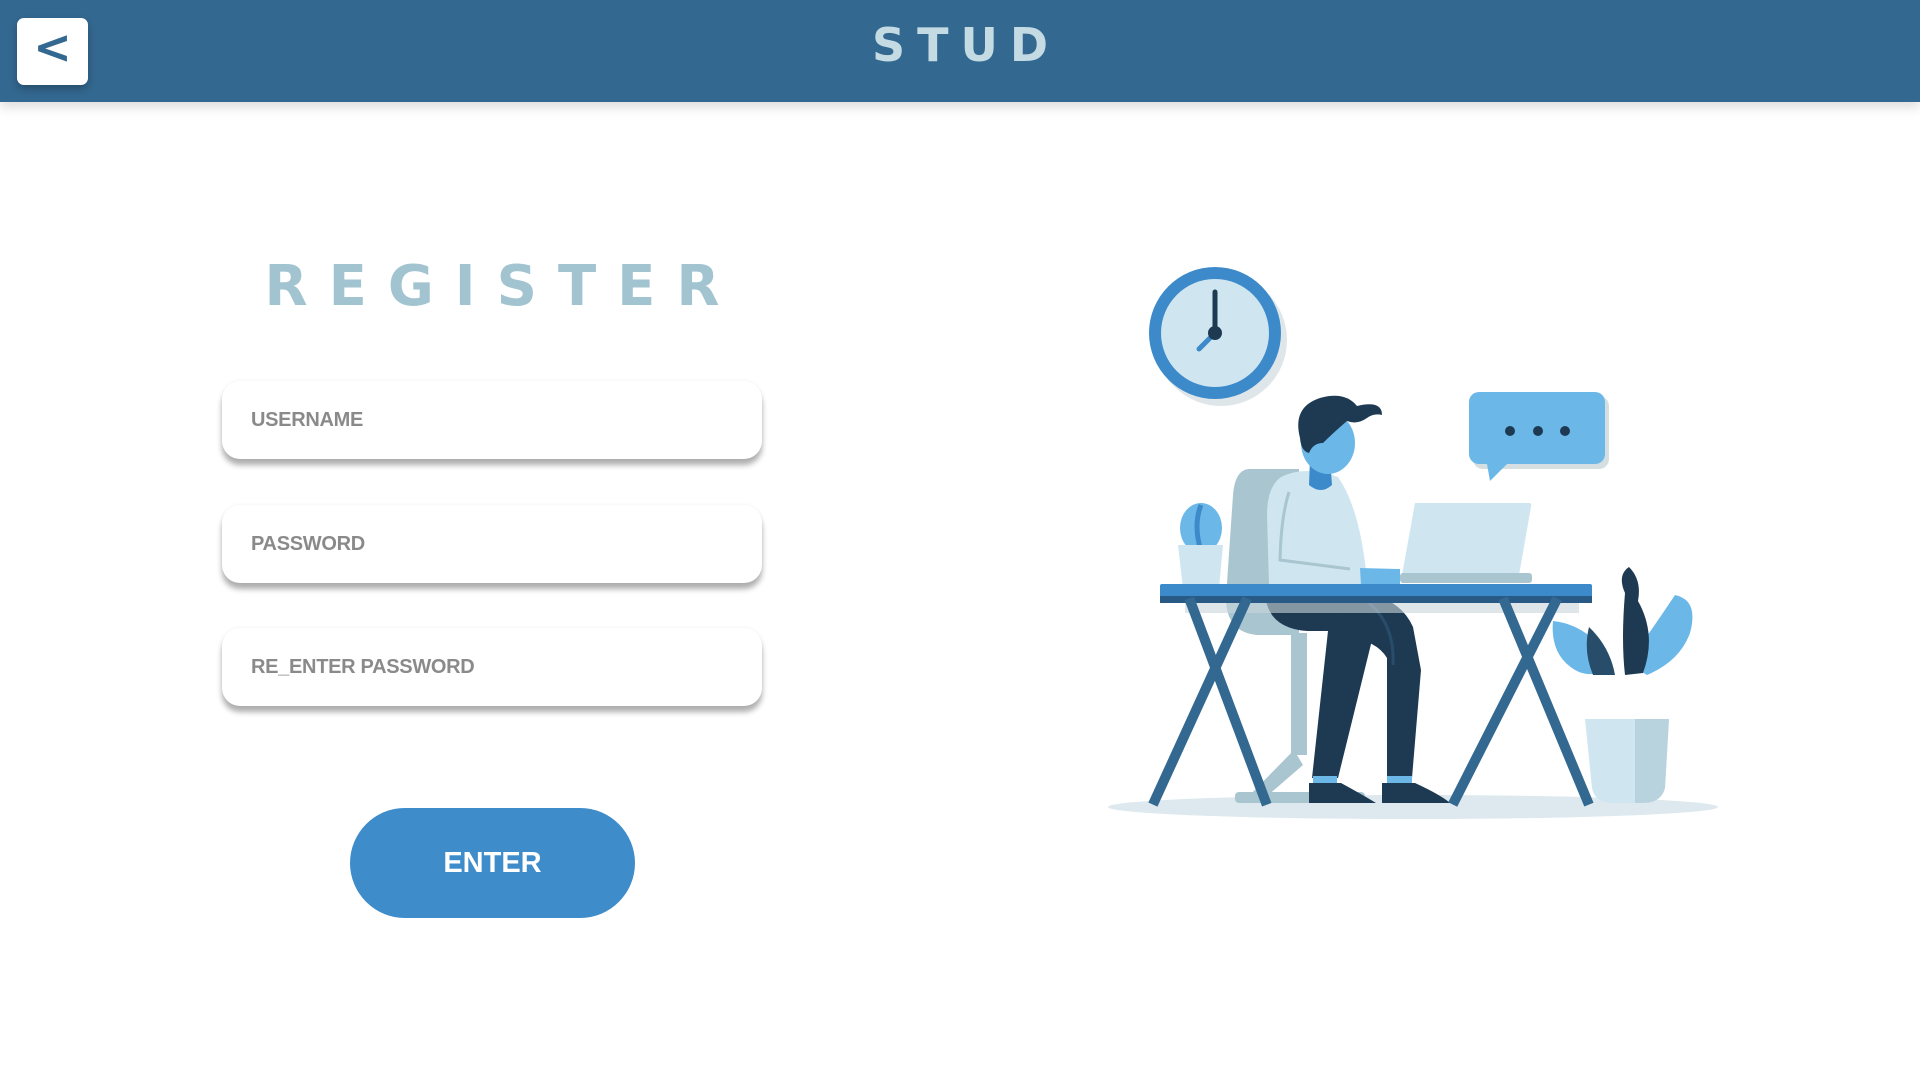 The image size is (1920, 1080). What do you see at coordinates (1539, 436) in the screenshot?
I see `chat-bubble-icon` at bounding box center [1539, 436].